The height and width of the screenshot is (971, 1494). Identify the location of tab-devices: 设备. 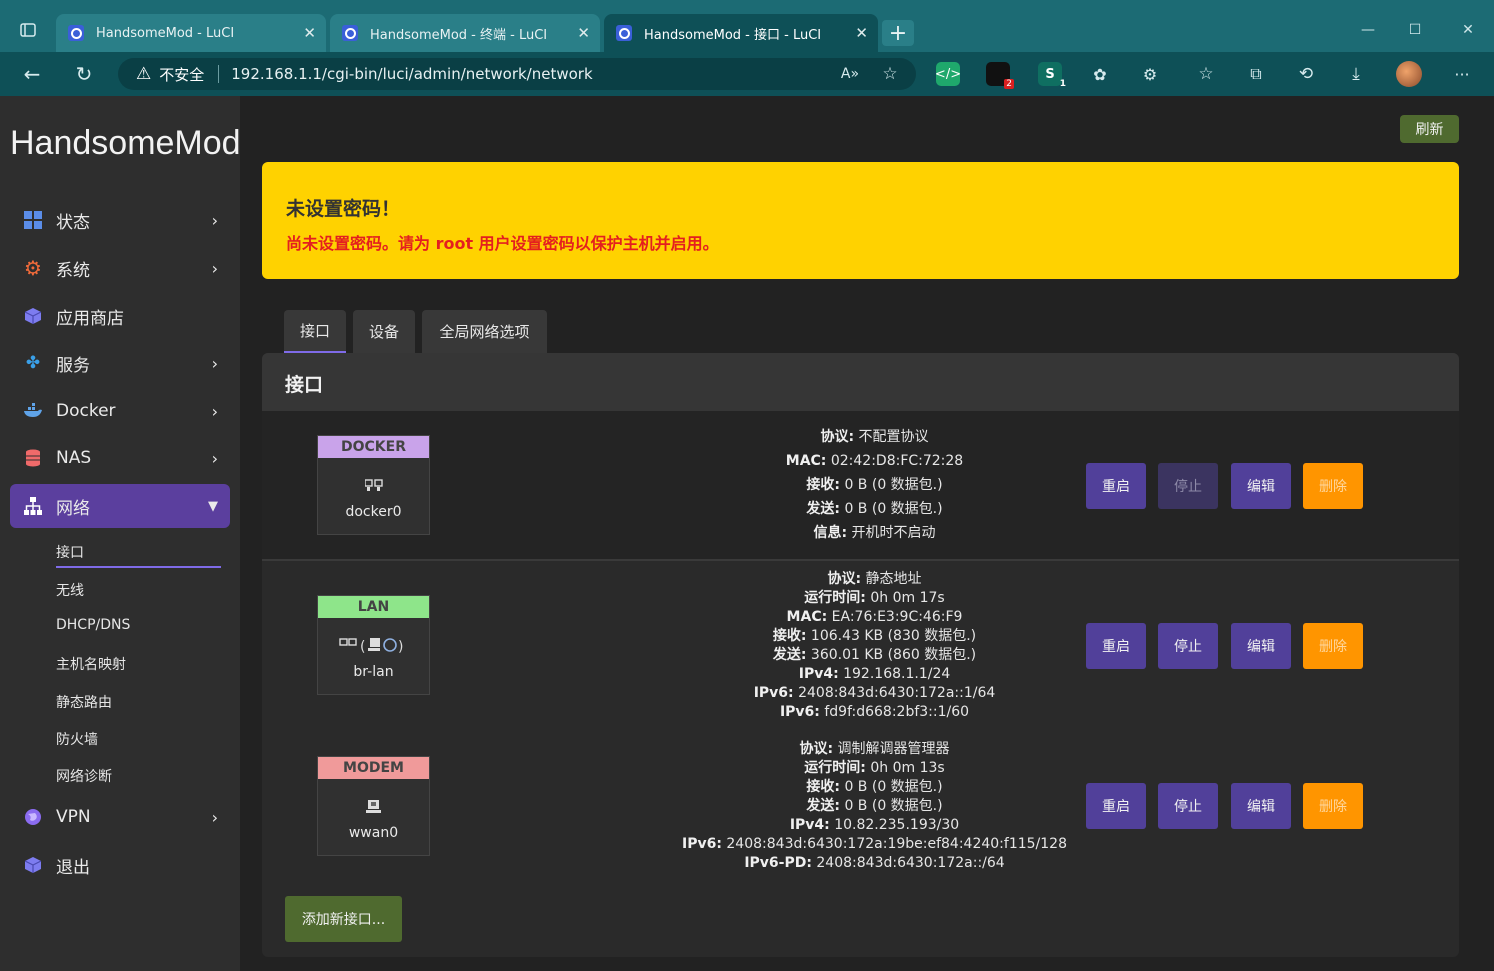
(384, 331).